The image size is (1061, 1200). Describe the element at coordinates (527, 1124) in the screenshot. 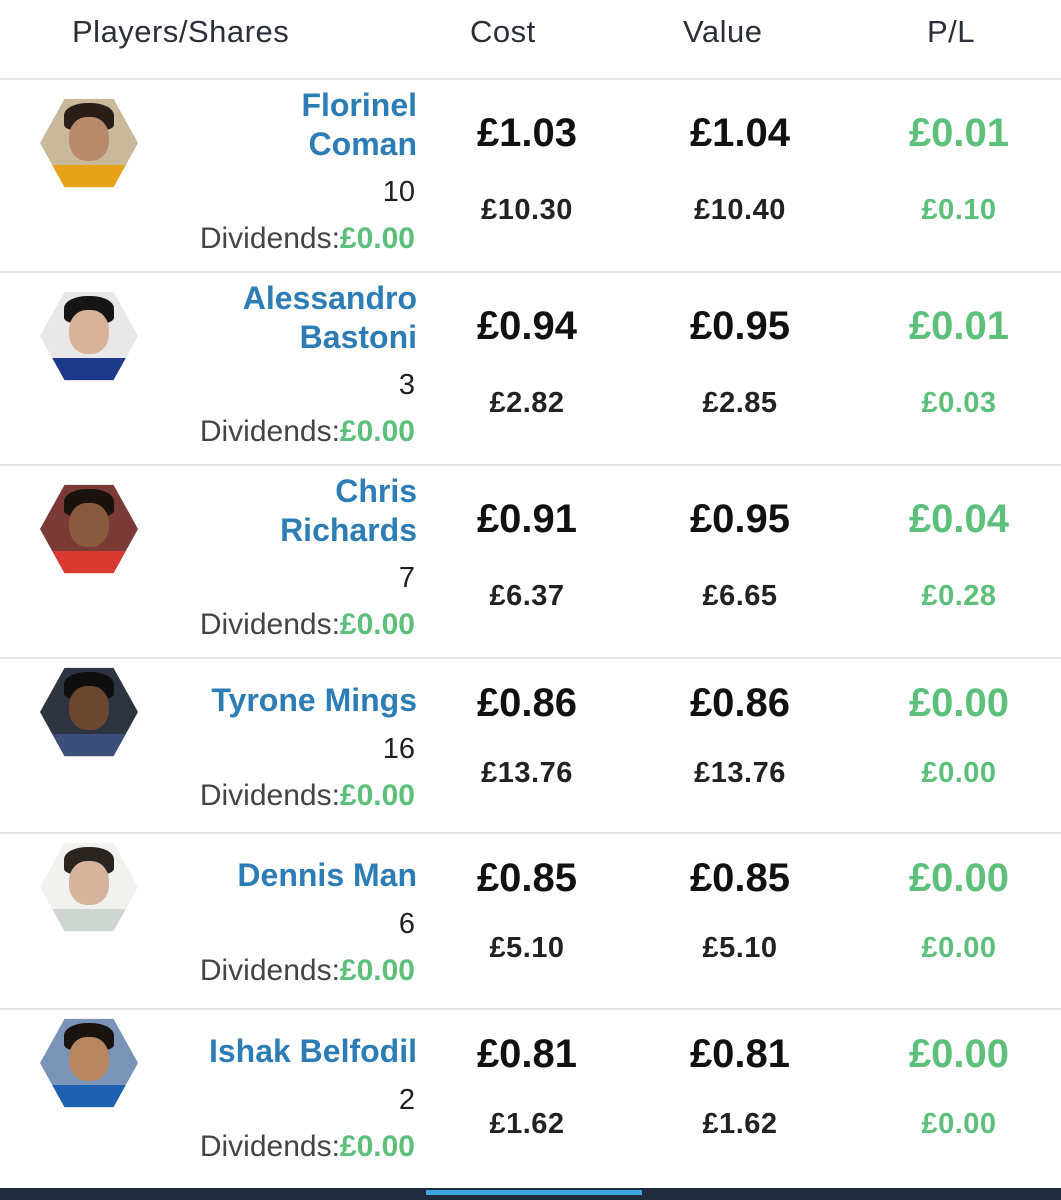

I see `cost-total: £1.62` at that location.